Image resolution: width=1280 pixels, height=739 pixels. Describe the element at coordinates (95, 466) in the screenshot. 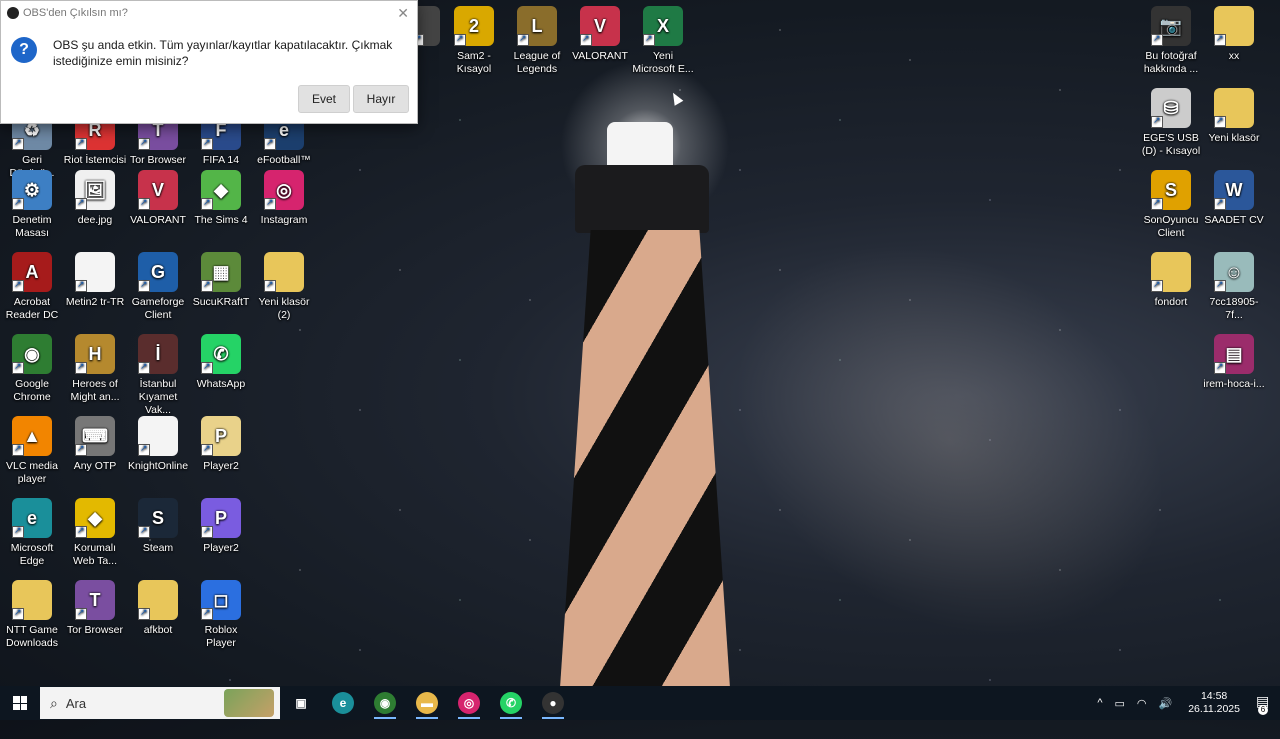

I see `desktop-icon-label: Any OTP` at that location.